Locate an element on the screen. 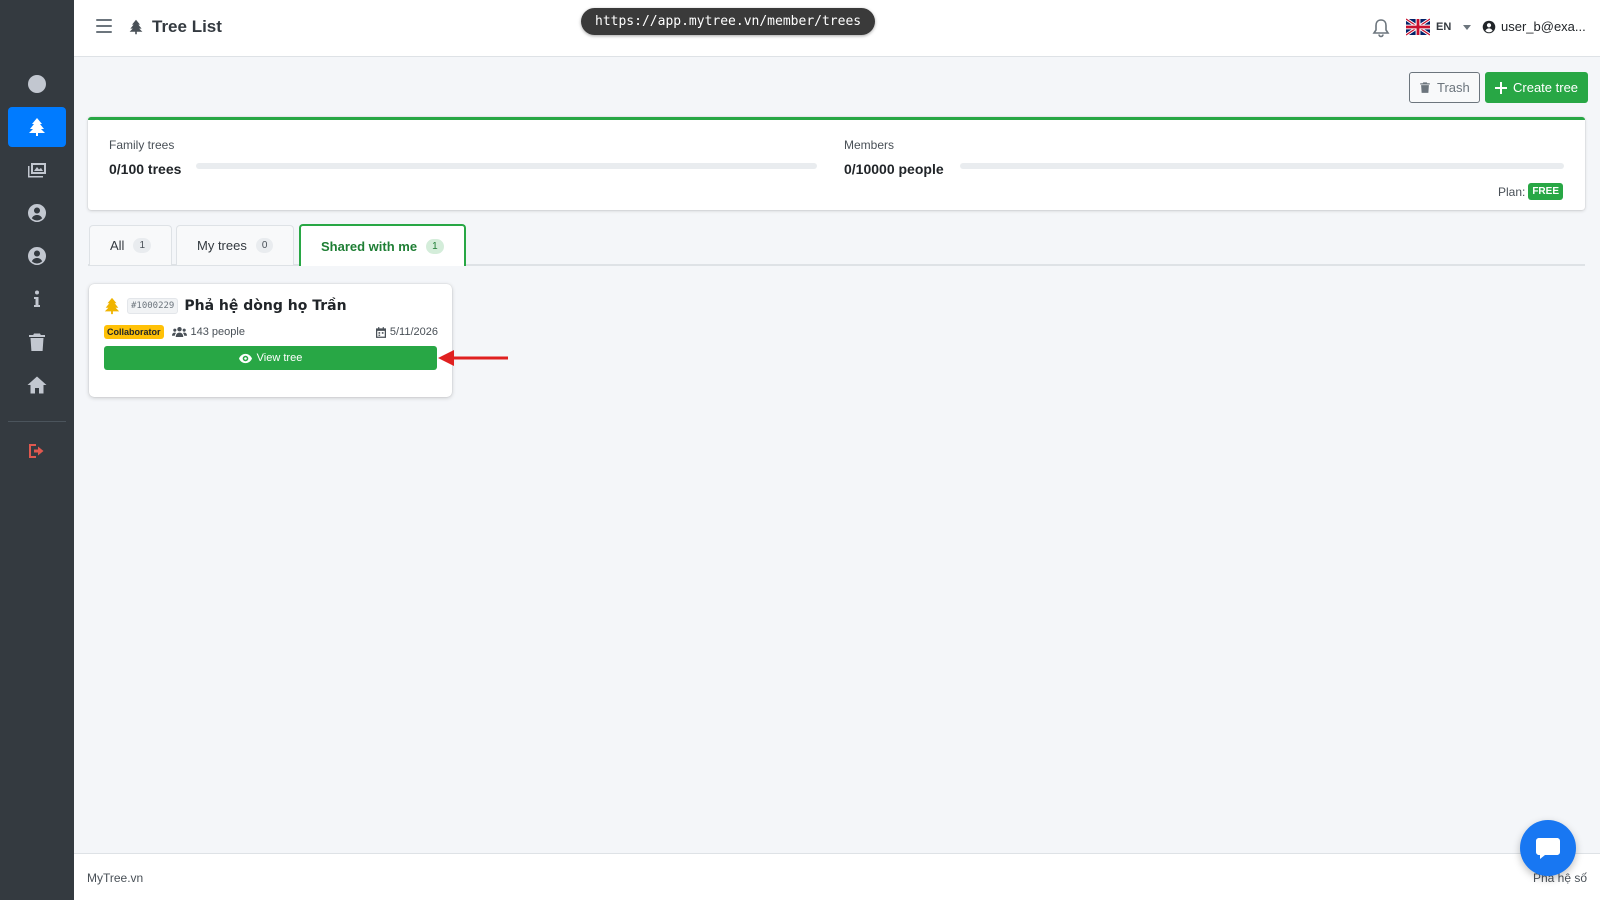 The height and width of the screenshot is (900, 1600). logout-icon is located at coordinates (36, 451).